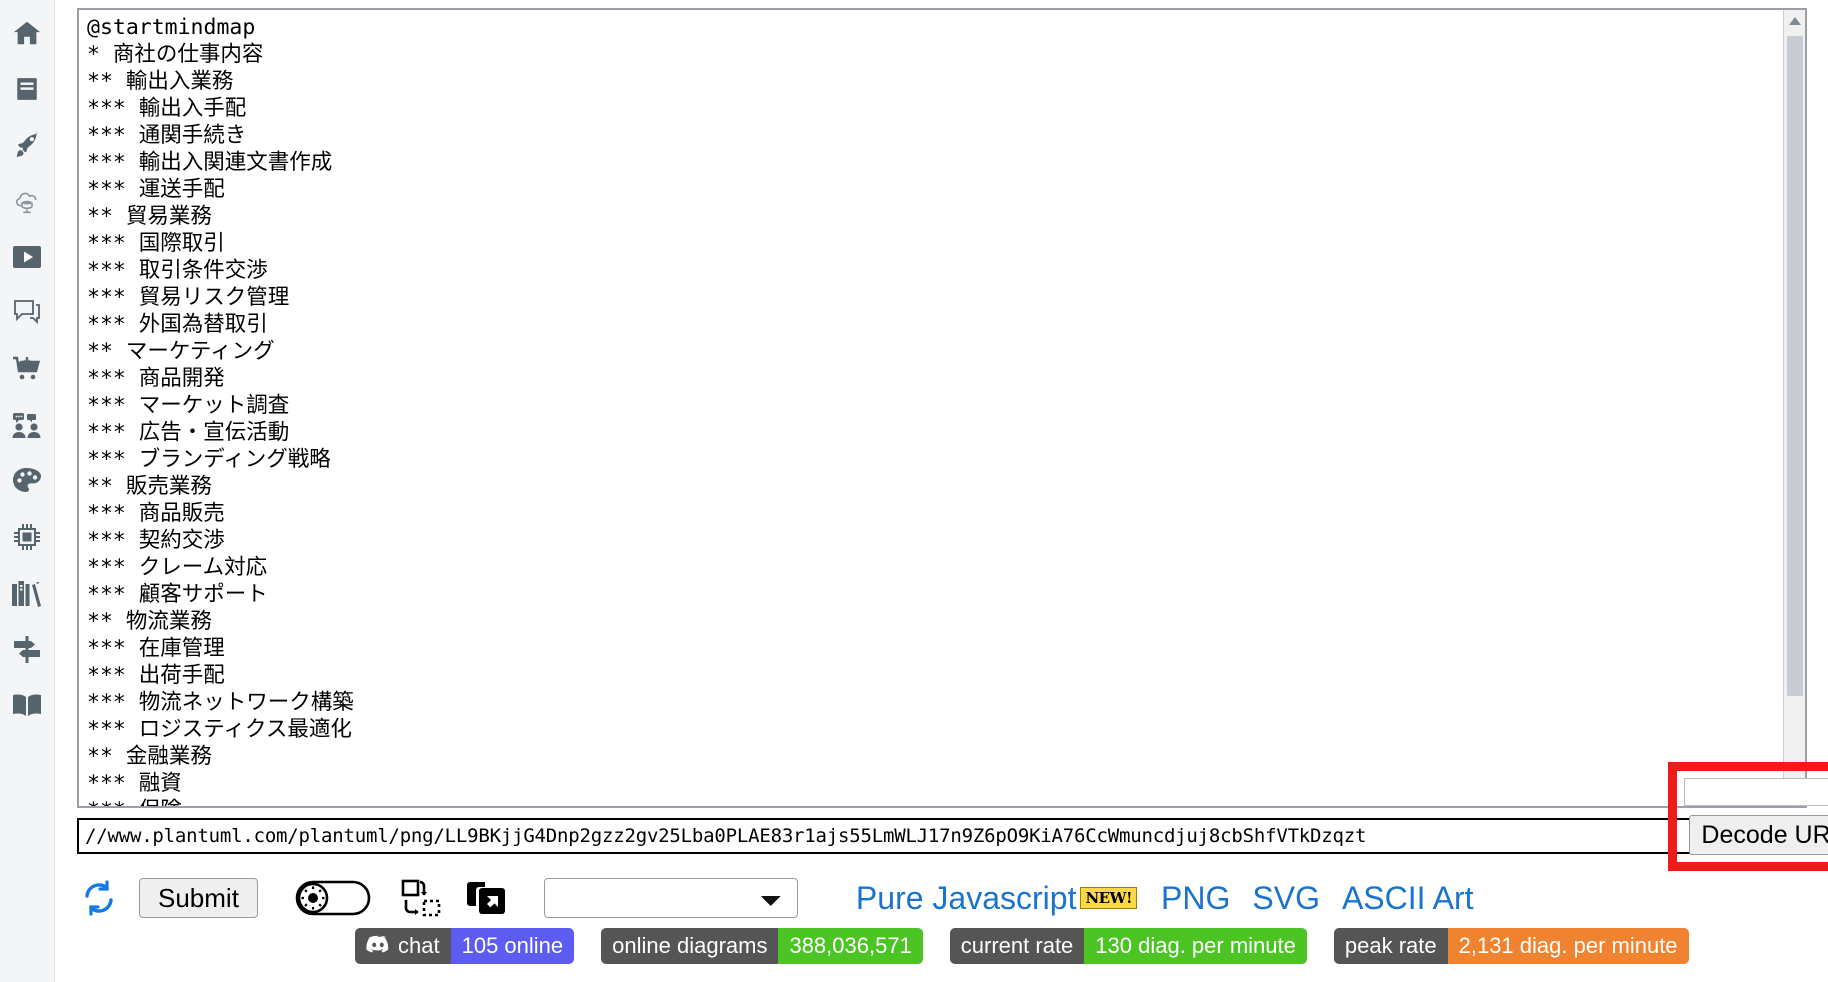  Describe the element at coordinates (1390, 946) in the screenshot. I see `badge-left-text: peak rate` at that location.